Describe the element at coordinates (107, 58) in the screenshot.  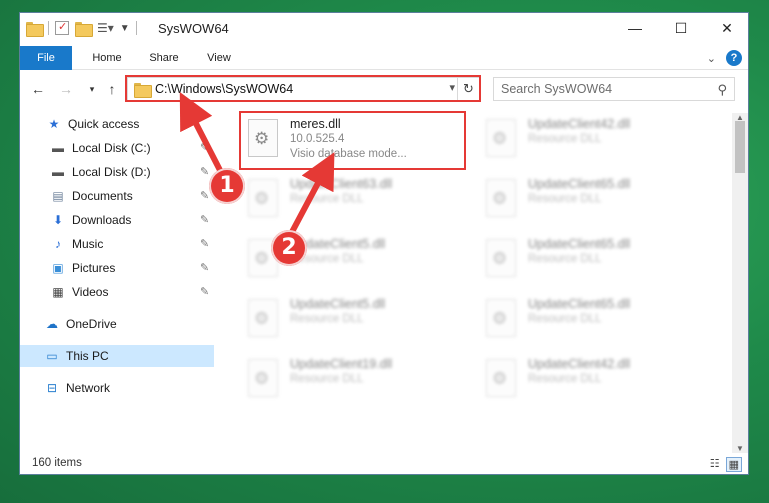
I see `tab-home: Home` at that location.